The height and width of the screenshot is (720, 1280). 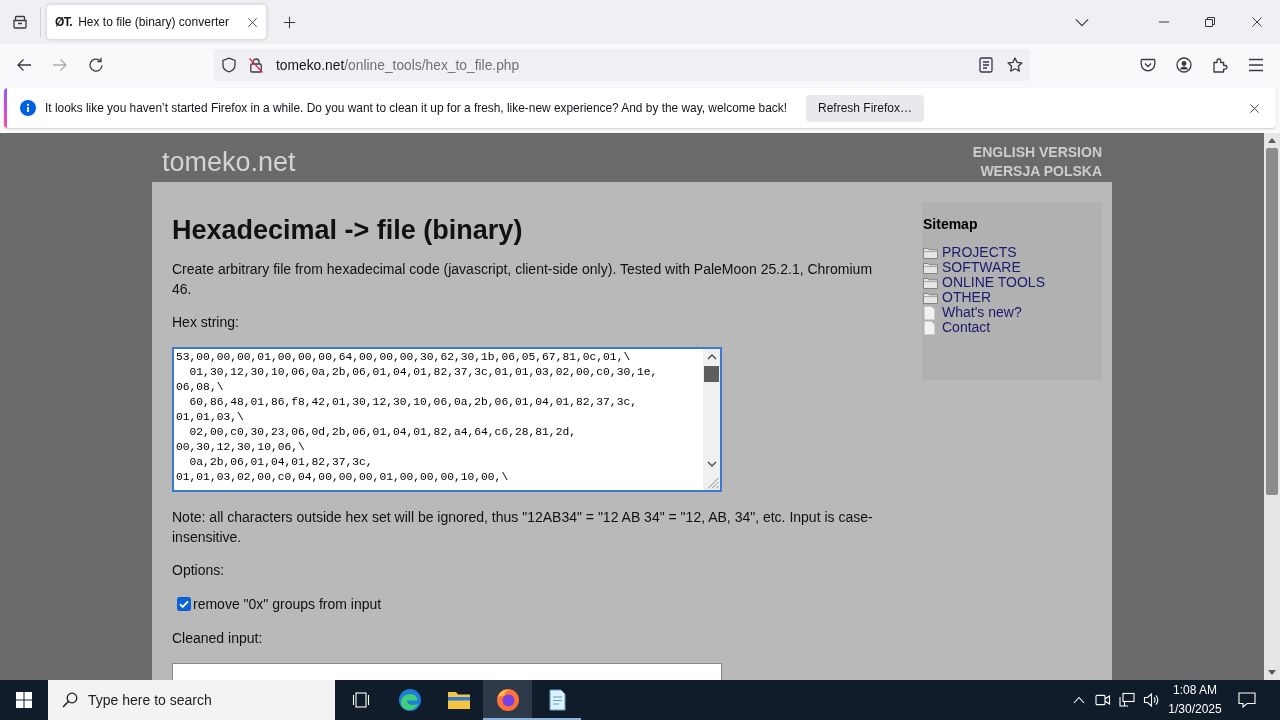 I want to click on options-label: Options:, so click(x=199, y=570).